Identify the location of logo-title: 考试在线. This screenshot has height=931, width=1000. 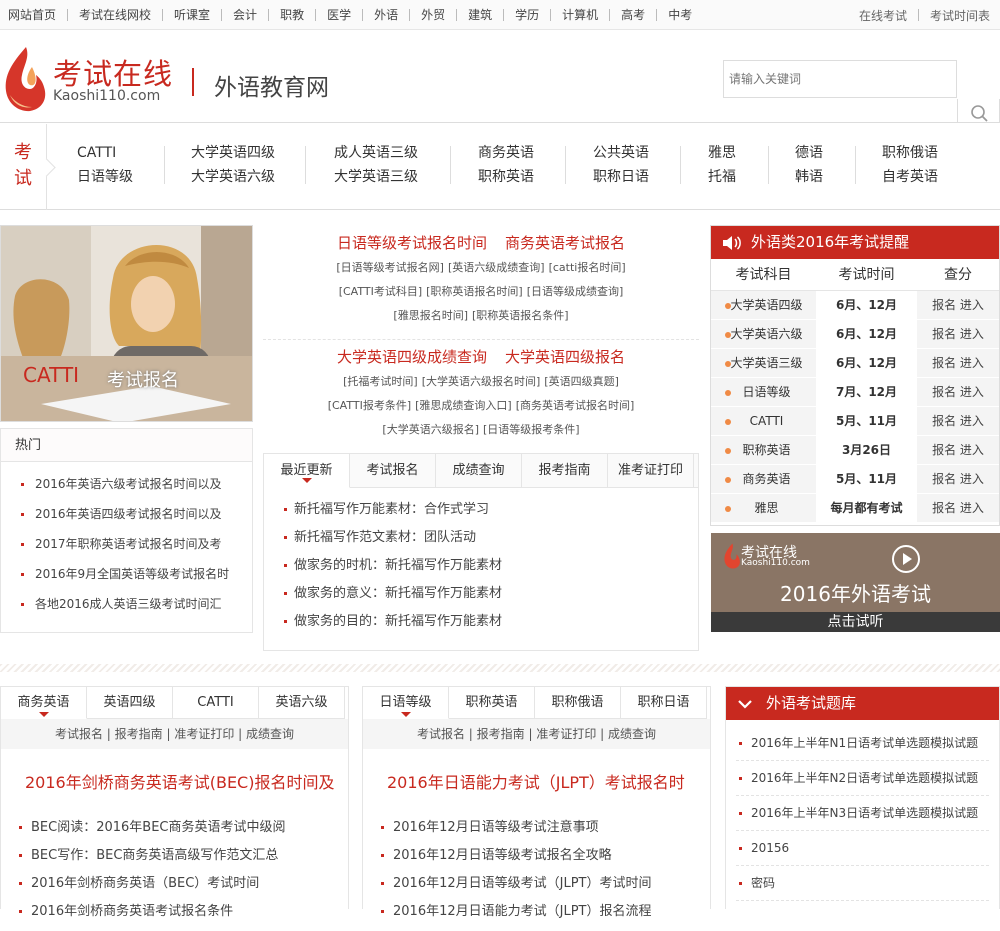
(113, 72).